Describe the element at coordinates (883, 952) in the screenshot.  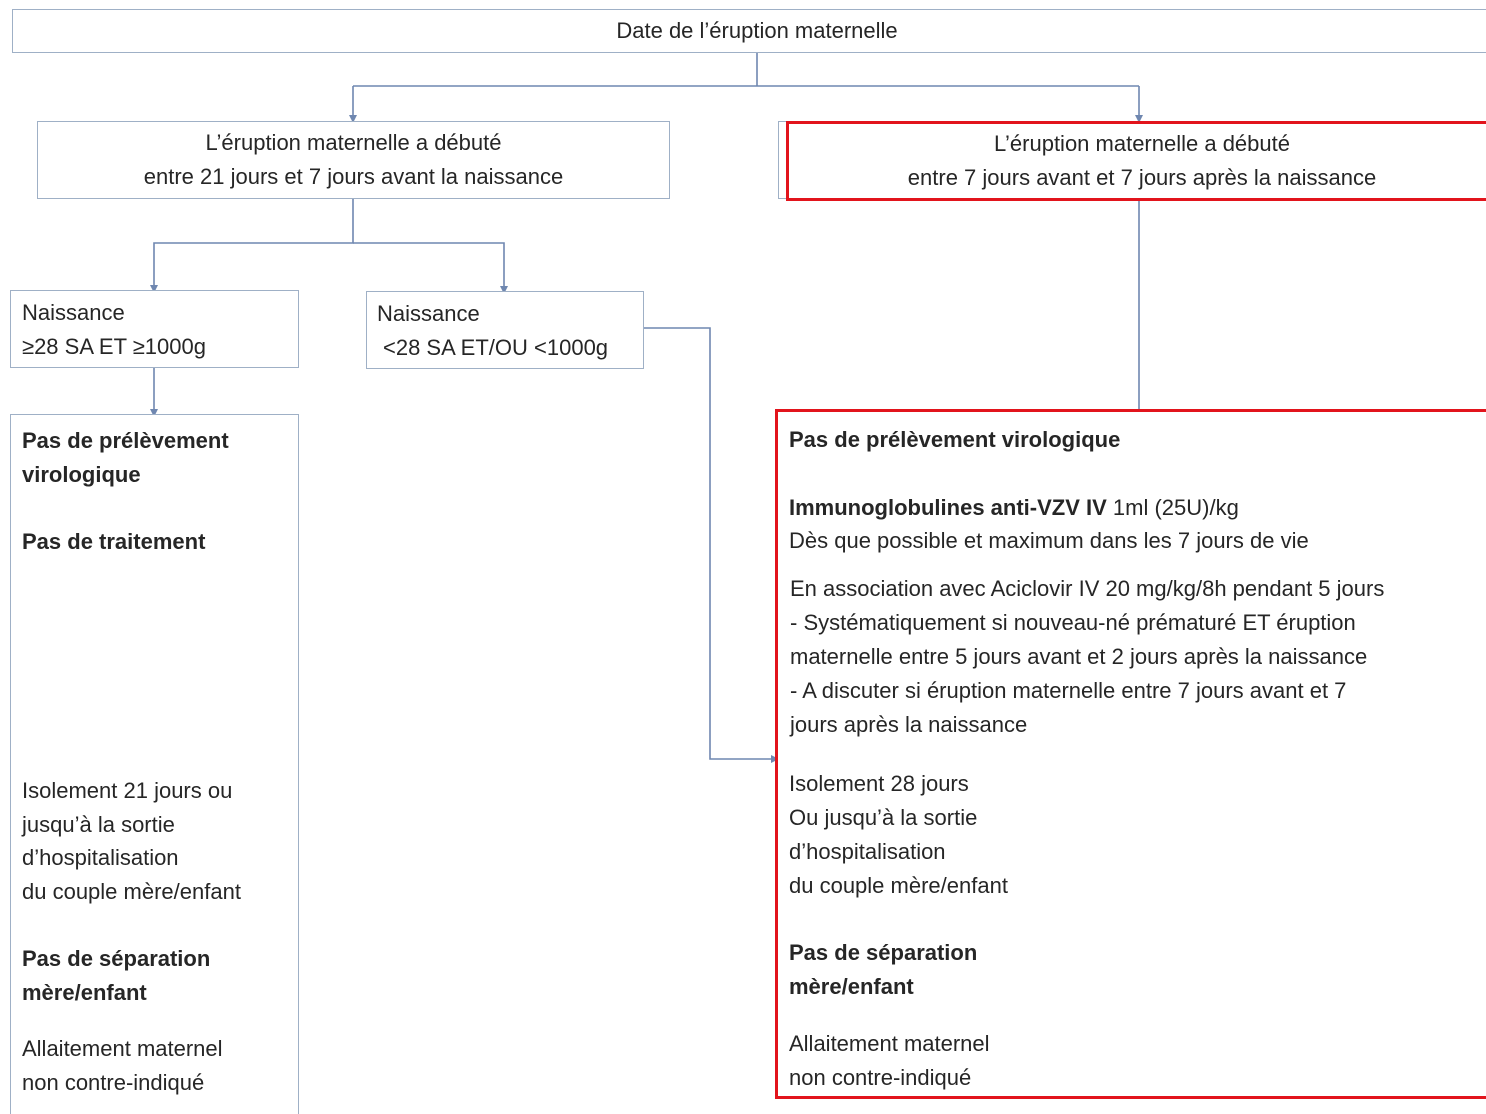
I see `right-no-separation-line1: Pas de séparation` at that location.